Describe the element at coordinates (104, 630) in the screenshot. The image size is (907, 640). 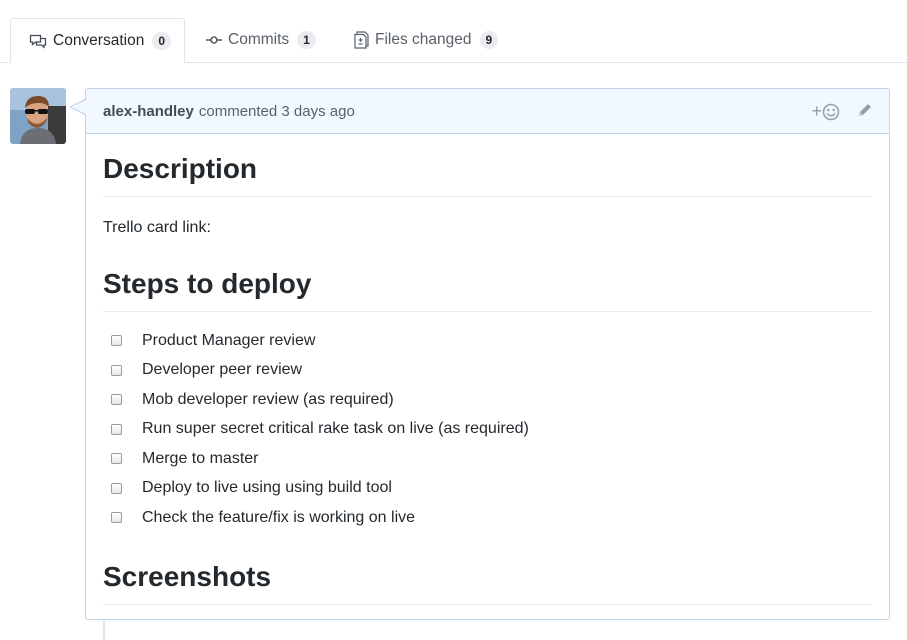
I see `timeline-connector` at that location.